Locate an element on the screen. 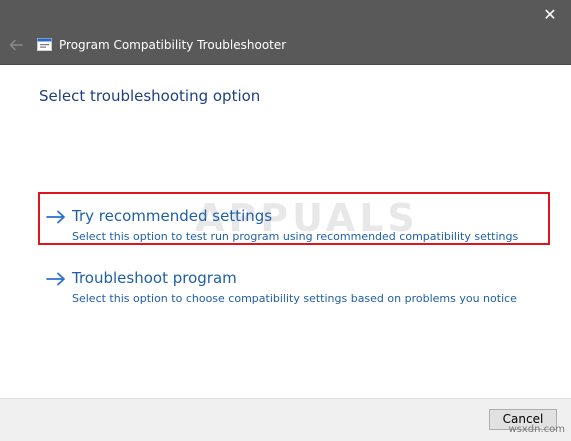 This screenshot has height=441, width=571. footer-bar is located at coordinates (285, 419).